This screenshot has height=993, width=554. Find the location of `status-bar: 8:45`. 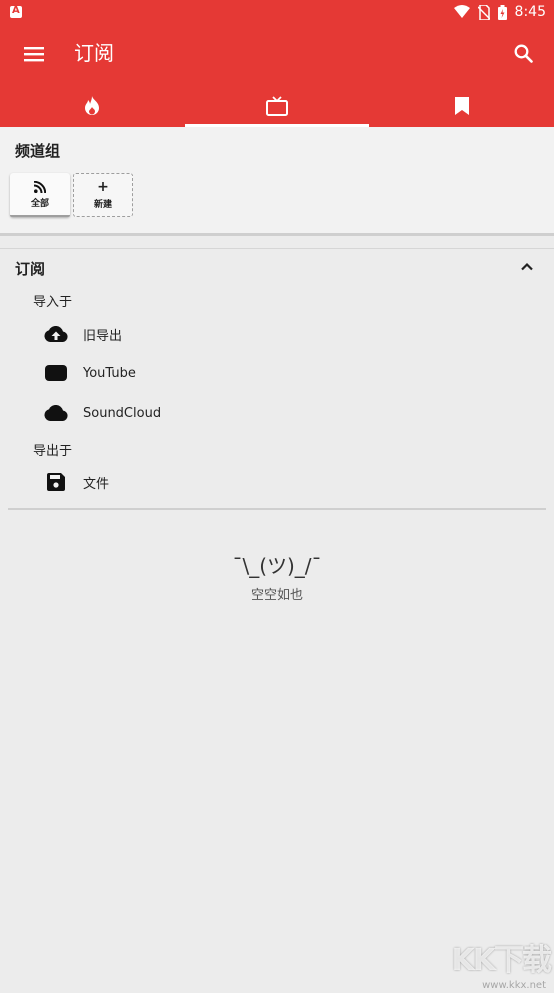

status-bar: 8:45 is located at coordinates (277, 12).